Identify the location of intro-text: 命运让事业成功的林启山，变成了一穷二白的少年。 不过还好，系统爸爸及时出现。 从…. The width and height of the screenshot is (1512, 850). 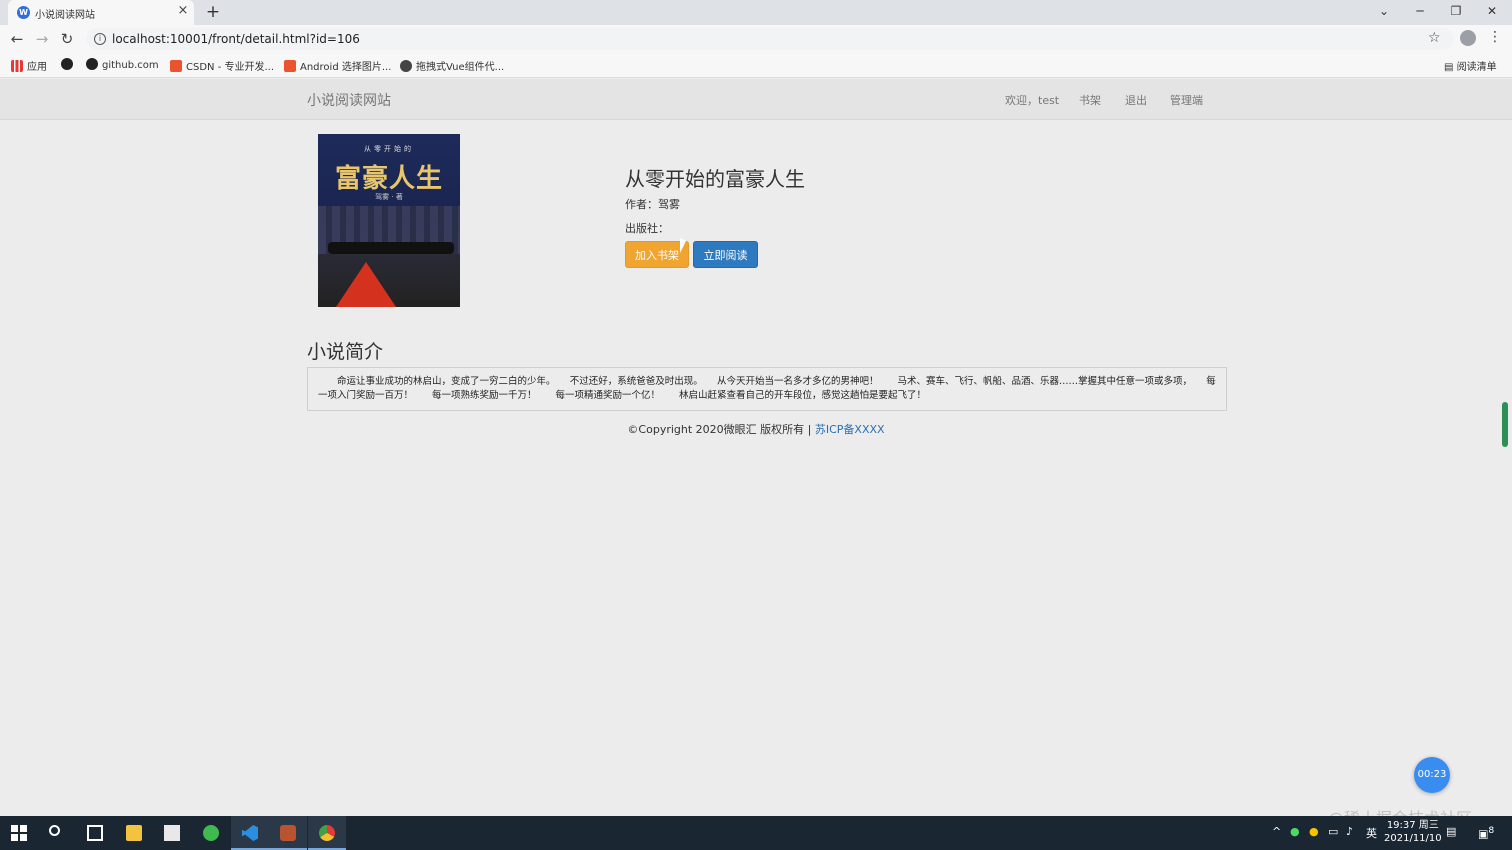
(767, 389).